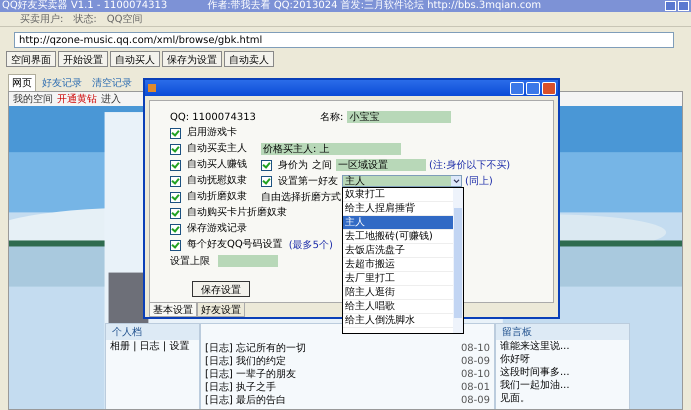  Describe the element at coordinates (469, 165) in the screenshot. I see `note-text: (注:身价以下不买)` at that location.